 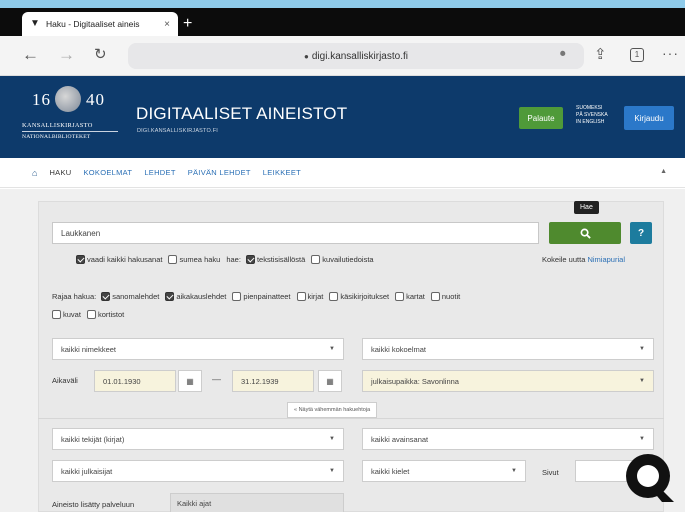 What do you see at coordinates (663, 171) in the screenshot?
I see `chevron-up-icon: ▲` at bounding box center [663, 171].